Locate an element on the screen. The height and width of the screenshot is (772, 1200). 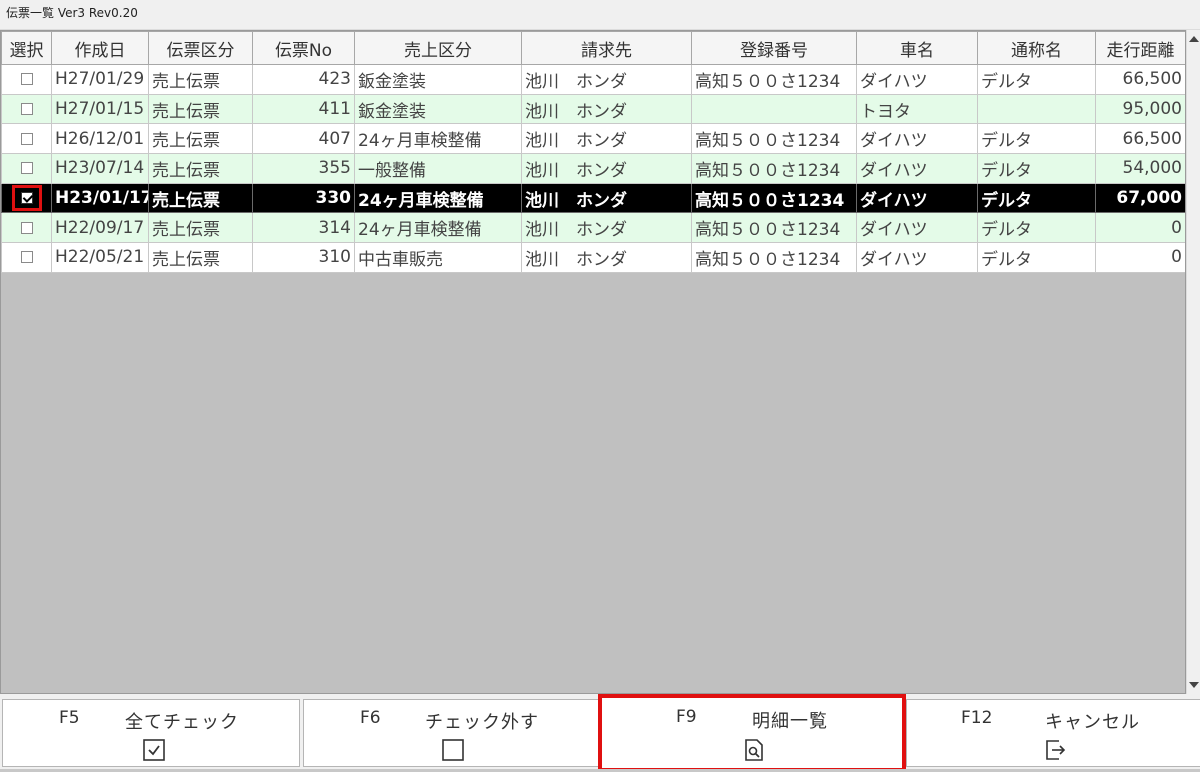
row-mileage: 67,000 is located at coordinates (1140, 198).